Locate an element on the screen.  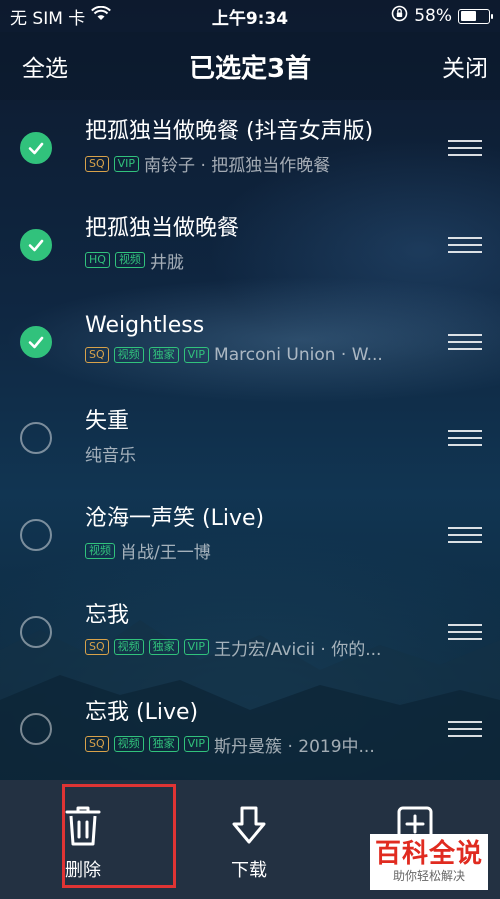
song-info: 把孤独当做晚餐 (抖音女声版) SQ VIP 南铃子 · 把孤独当作晚餐 is located at coordinates (252, 146).